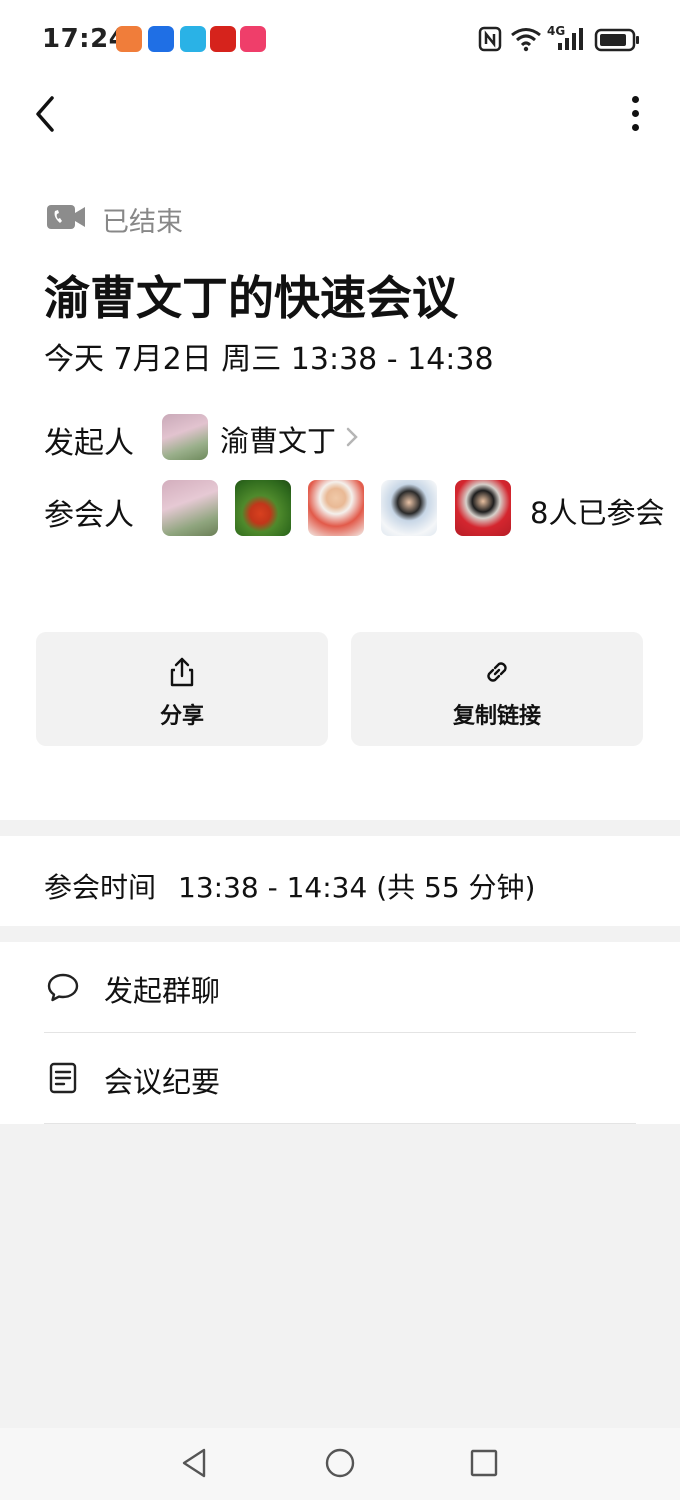 The image size is (680, 1500). Describe the element at coordinates (635, 114) in the screenshot. I see `more-vertical-icon` at that location.